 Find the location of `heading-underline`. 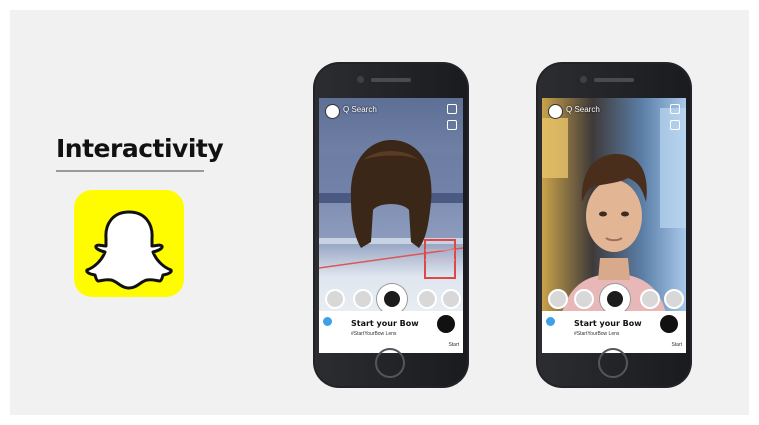

heading-underline is located at coordinates (130, 171).